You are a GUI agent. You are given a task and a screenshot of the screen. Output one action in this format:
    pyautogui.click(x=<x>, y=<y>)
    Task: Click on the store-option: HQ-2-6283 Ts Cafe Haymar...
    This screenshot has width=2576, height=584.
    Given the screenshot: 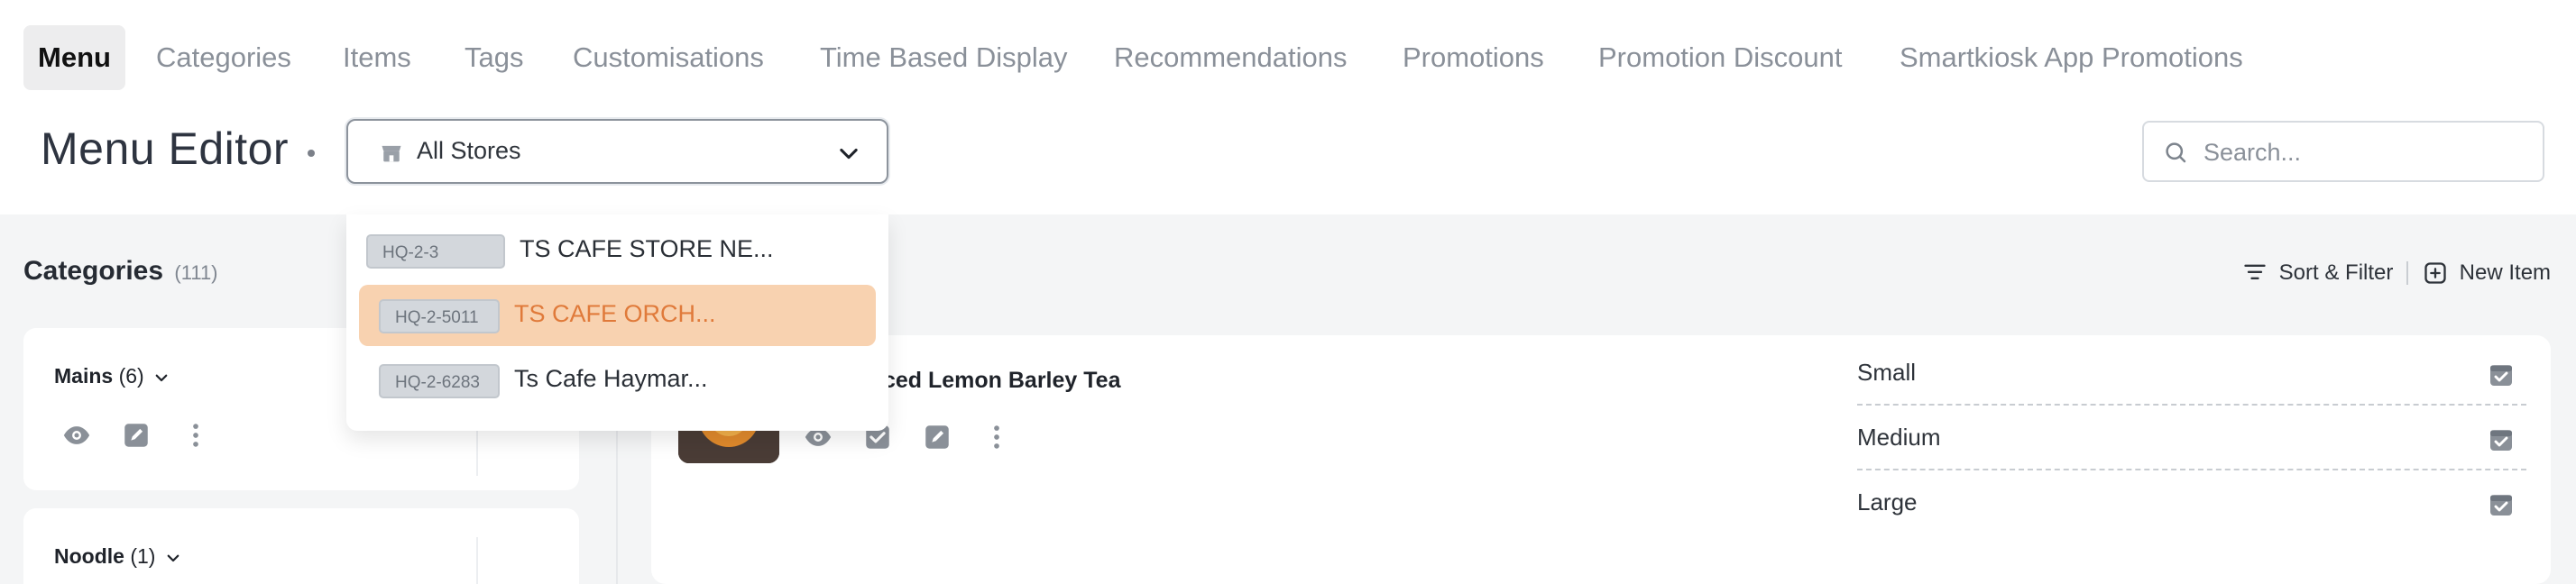 What is the action you would take?
    pyautogui.click(x=618, y=380)
    